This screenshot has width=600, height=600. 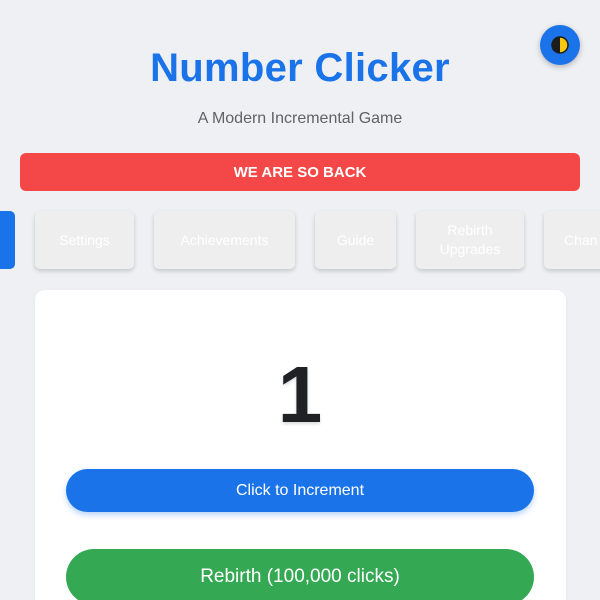 What do you see at coordinates (581, 239) in the screenshot?
I see `tab-label: Chan` at bounding box center [581, 239].